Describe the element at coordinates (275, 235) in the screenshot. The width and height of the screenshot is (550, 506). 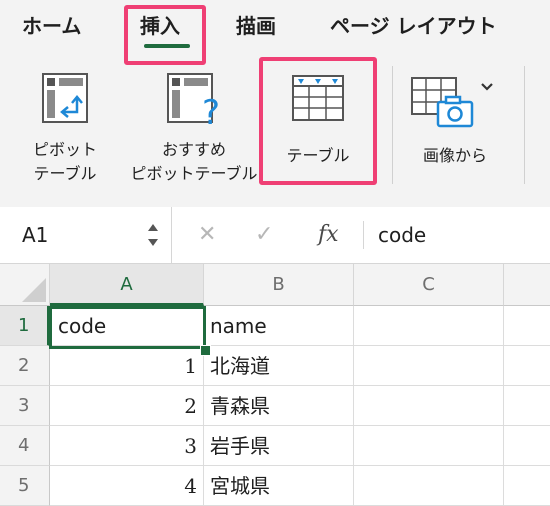
I see `formula-bar: A1 ✕ ✓ fx code` at that location.